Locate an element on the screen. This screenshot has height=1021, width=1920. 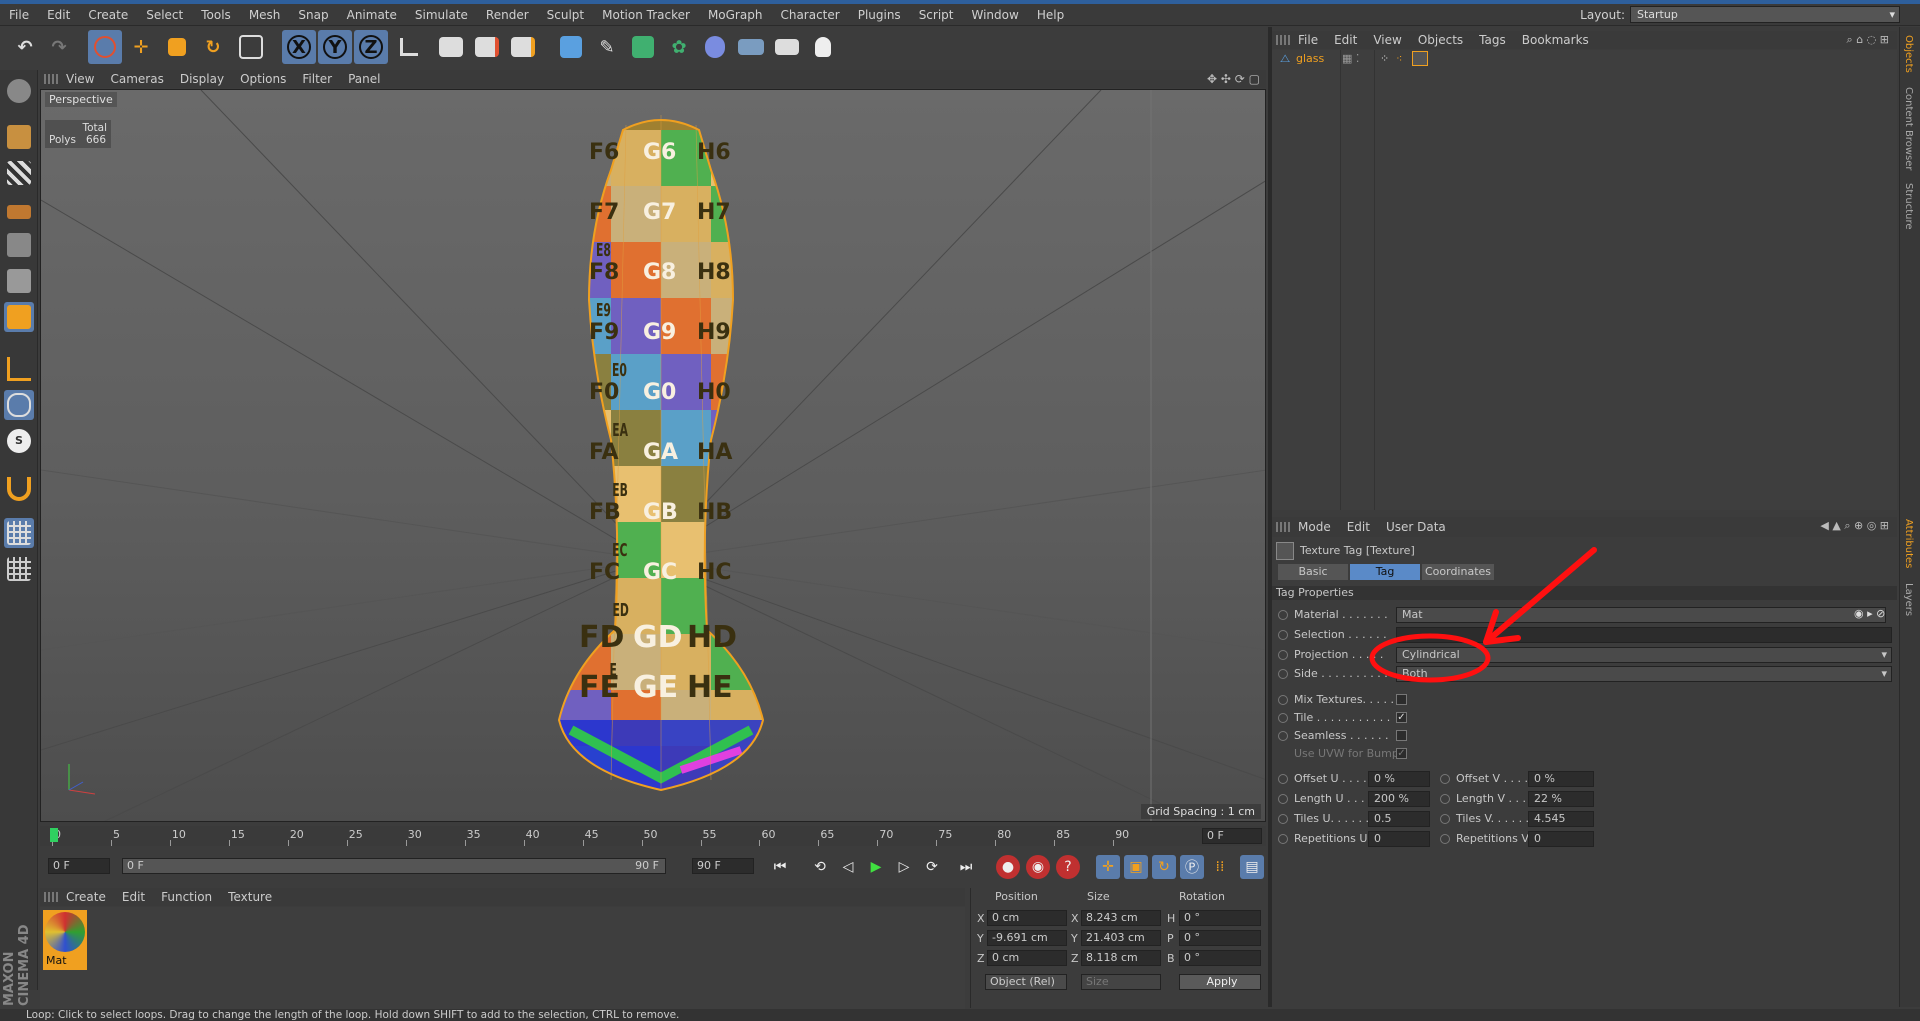
grid-lock-button is located at coordinates (19, 533).